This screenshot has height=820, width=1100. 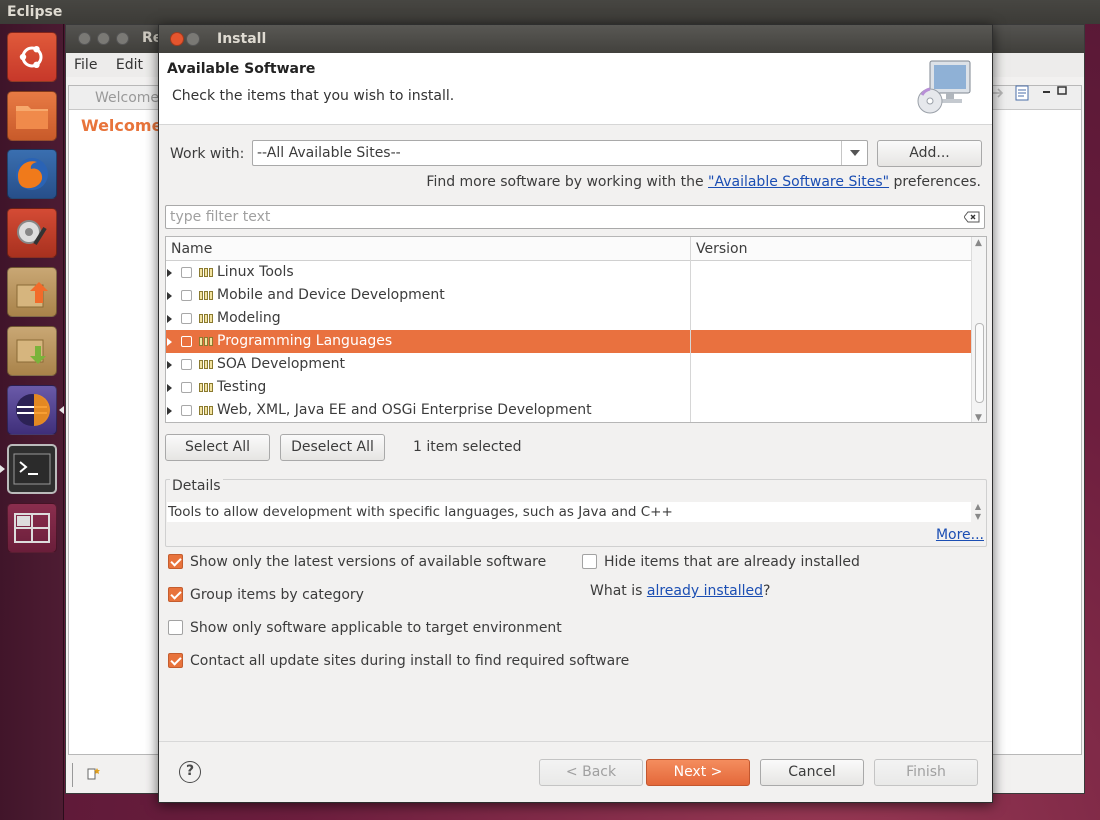 I want to click on minimize-maximize-icon, so click(x=1056, y=92).